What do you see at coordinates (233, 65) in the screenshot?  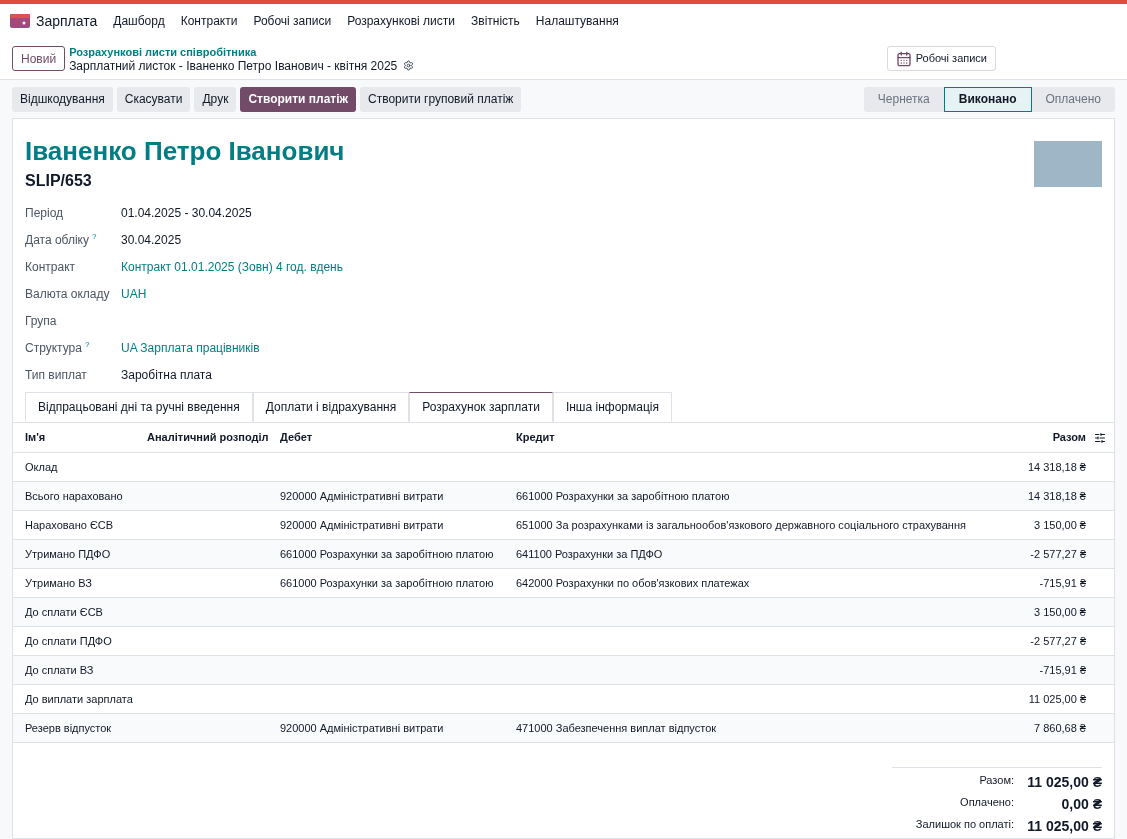 I see `record-title: Зарплатний листок - Іваненко Петро Іванович - квітня 2025` at bounding box center [233, 65].